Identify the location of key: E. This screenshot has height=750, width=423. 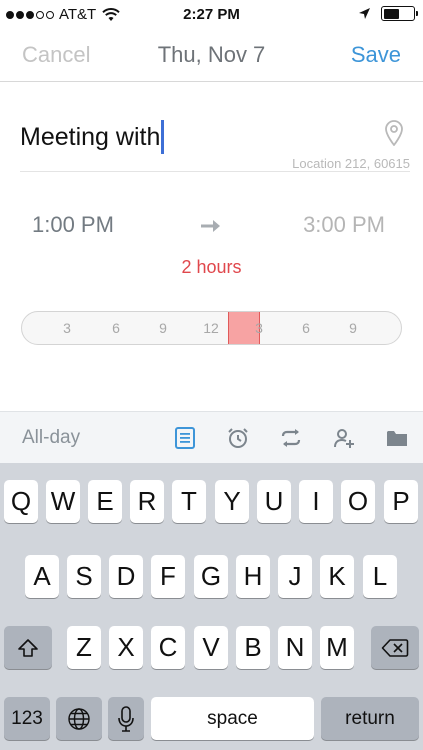
(105, 501).